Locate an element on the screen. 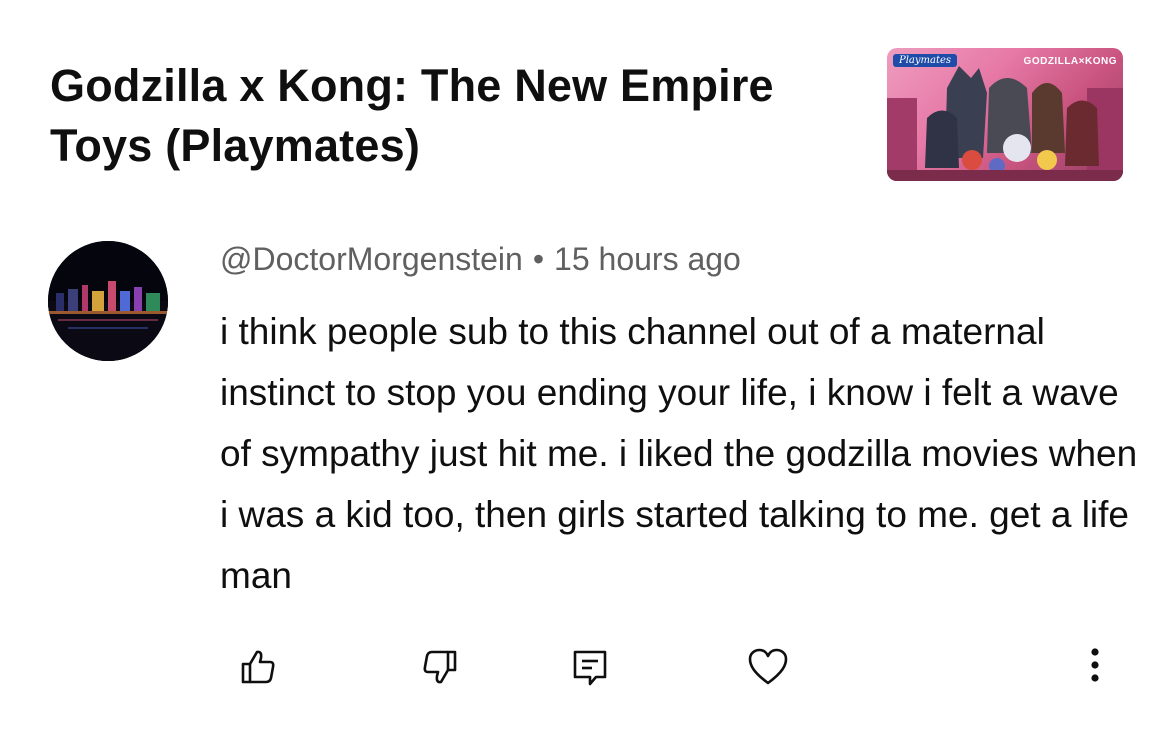 The width and height of the screenshot is (1170, 731). city-night-avatar-image is located at coordinates (108, 301).